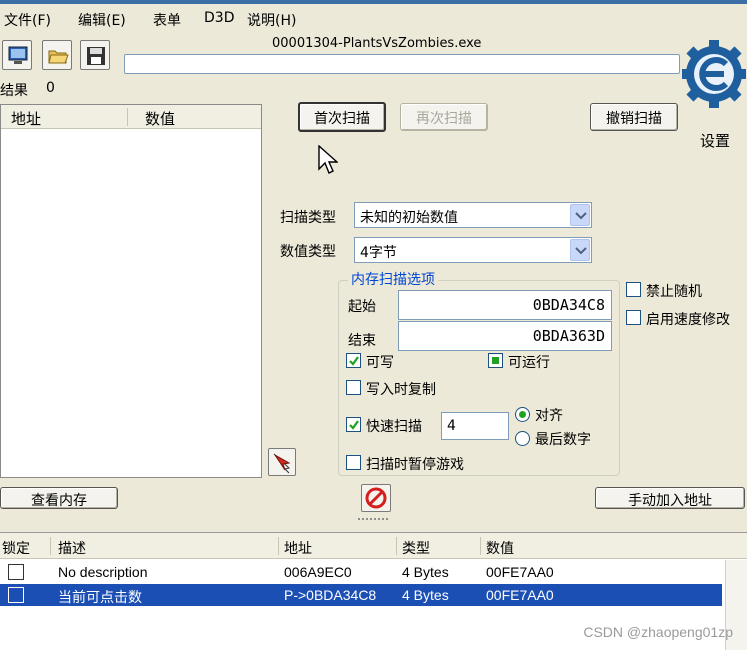 This screenshot has height=650, width=747. What do you see at coordinates (362, 341) in the screenshot?
I see `stop-address-label: 结束` at bounding box center [362, 341].